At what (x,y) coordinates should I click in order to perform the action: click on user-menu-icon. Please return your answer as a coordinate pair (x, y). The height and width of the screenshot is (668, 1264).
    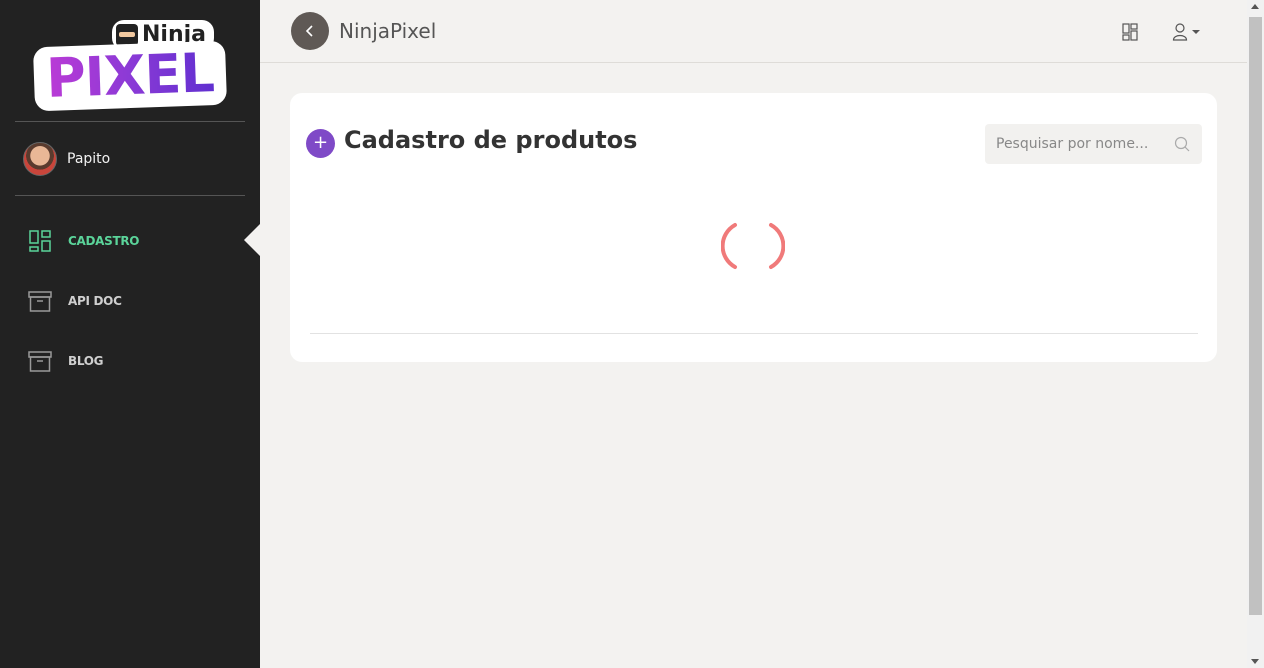
    Looking at the image, I should click on (1188, 32).